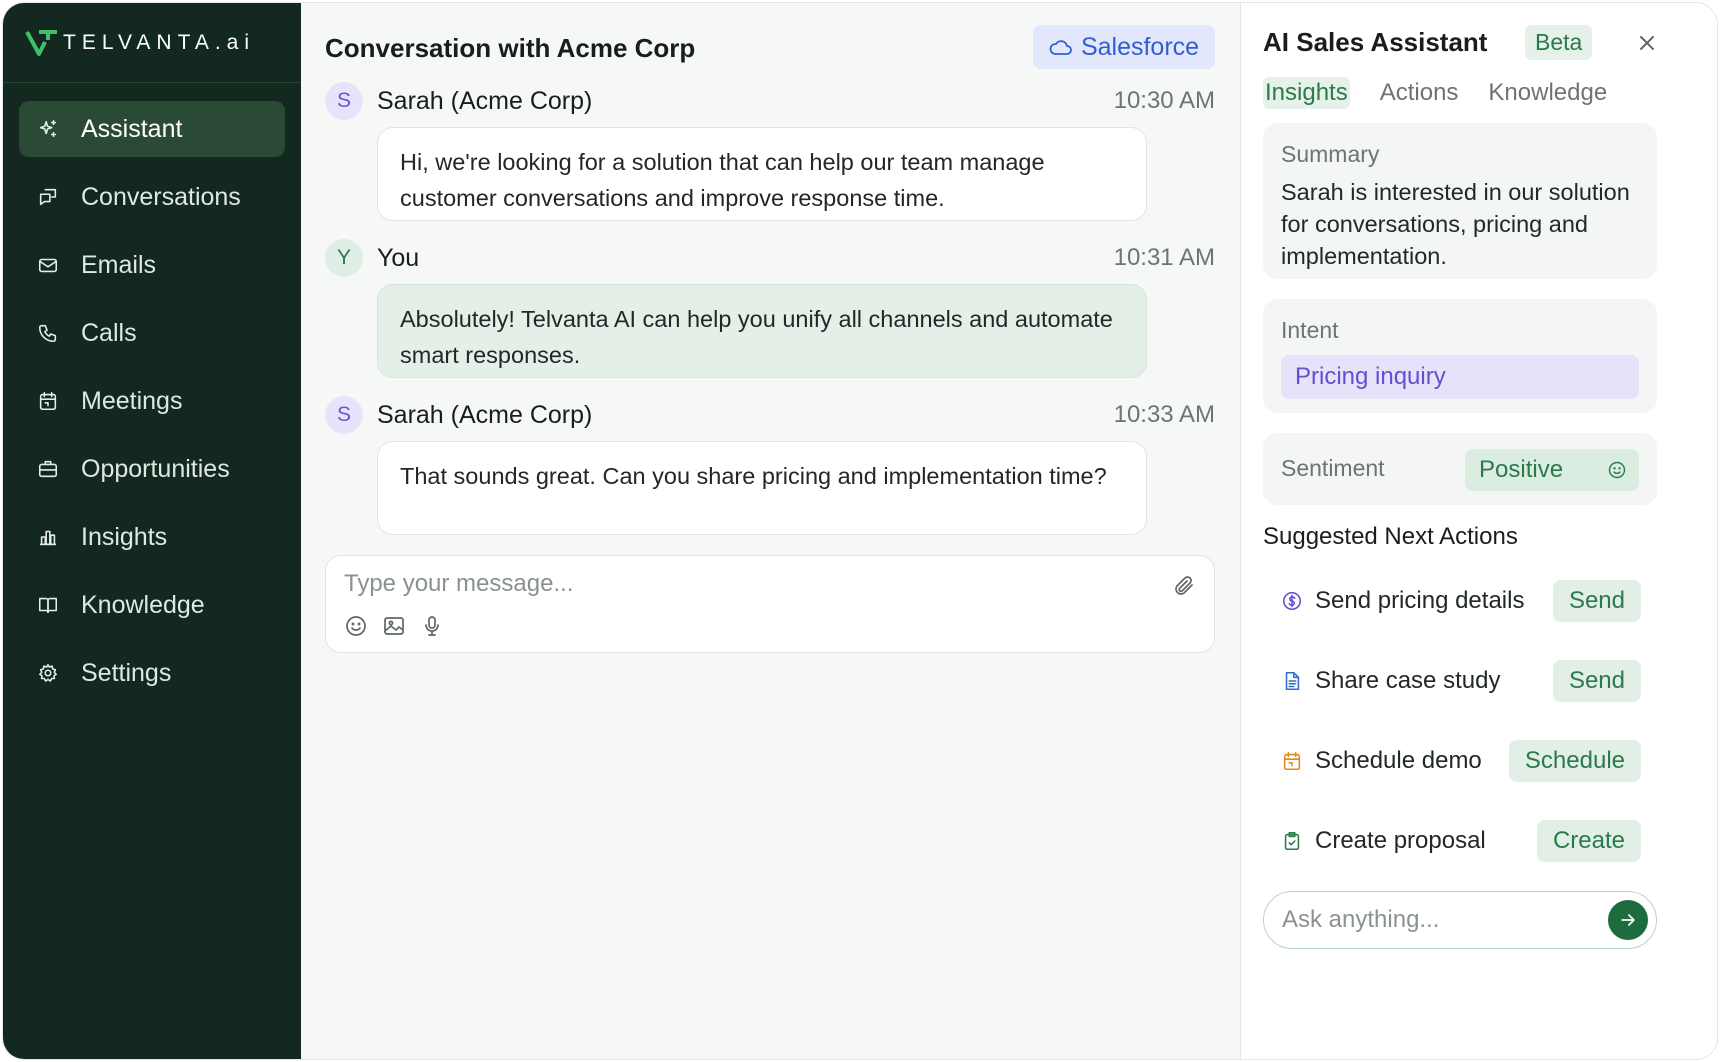 This screenshot has height=1062, width=1720. Describe the element at coordinates (48, 605) in the screenshot. I see `book-icon` at that location.